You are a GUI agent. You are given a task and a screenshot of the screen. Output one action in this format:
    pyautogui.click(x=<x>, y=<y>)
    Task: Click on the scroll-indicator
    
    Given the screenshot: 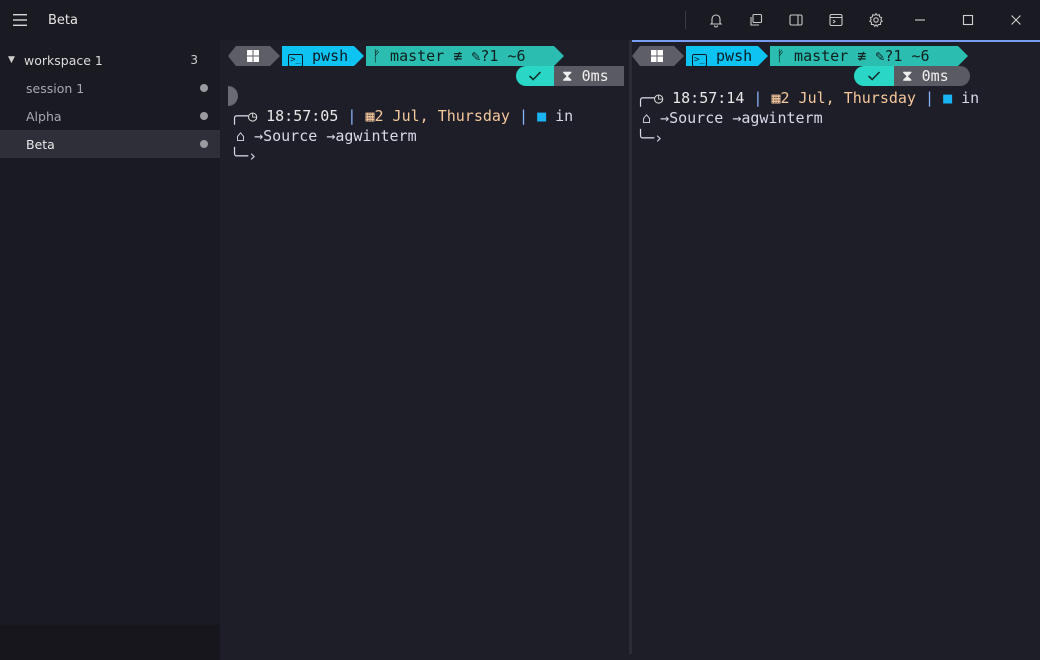 What is the action you would take?
    pyautogui.click(x=233, y=96)
    